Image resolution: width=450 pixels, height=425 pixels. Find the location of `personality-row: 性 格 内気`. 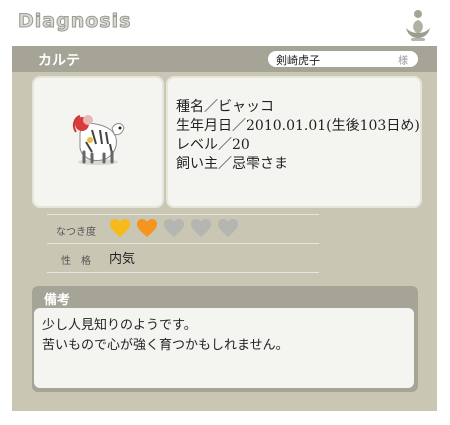

personality-row: 性 格 内気 is located at coordinates (183, 258).